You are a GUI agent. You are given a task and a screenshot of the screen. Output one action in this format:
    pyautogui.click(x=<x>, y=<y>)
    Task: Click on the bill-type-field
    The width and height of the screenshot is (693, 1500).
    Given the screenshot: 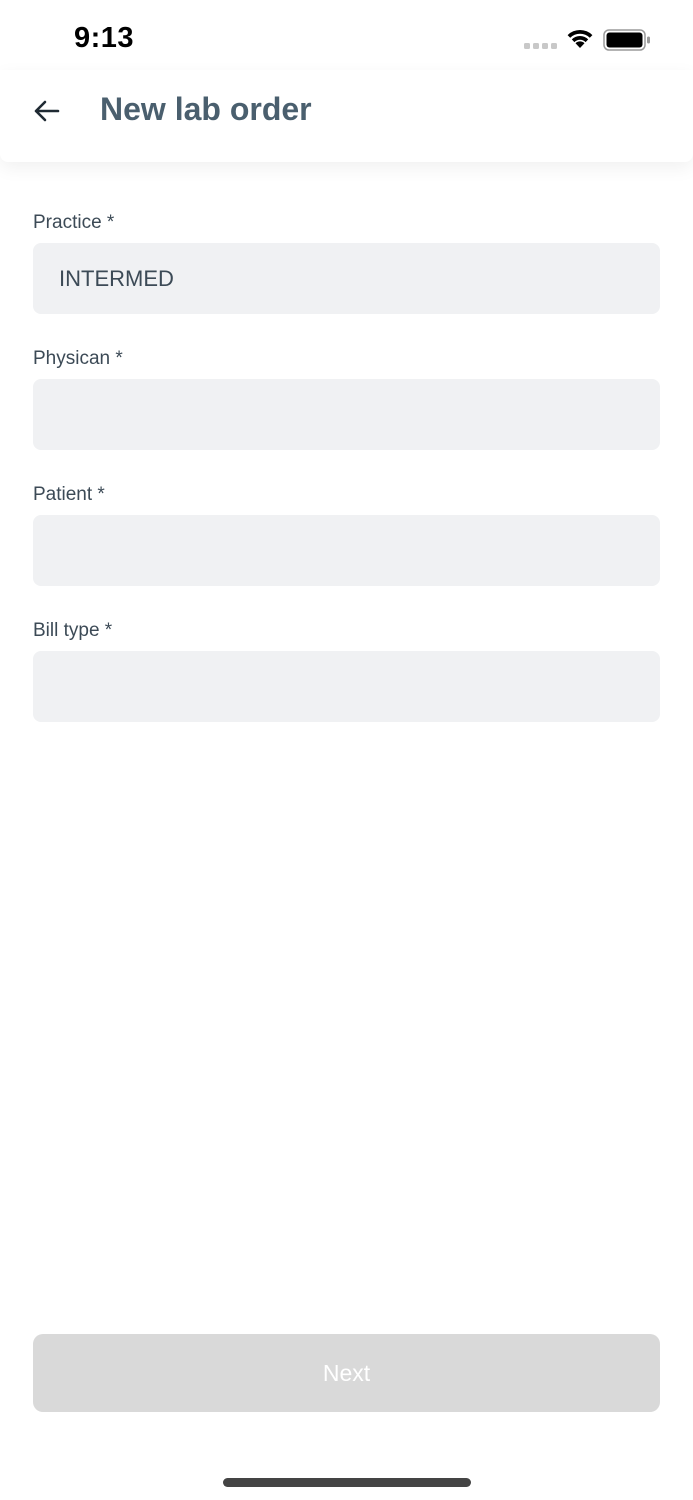 What is the action you would take?
    pyautogui.click(x=346, y=686)
    